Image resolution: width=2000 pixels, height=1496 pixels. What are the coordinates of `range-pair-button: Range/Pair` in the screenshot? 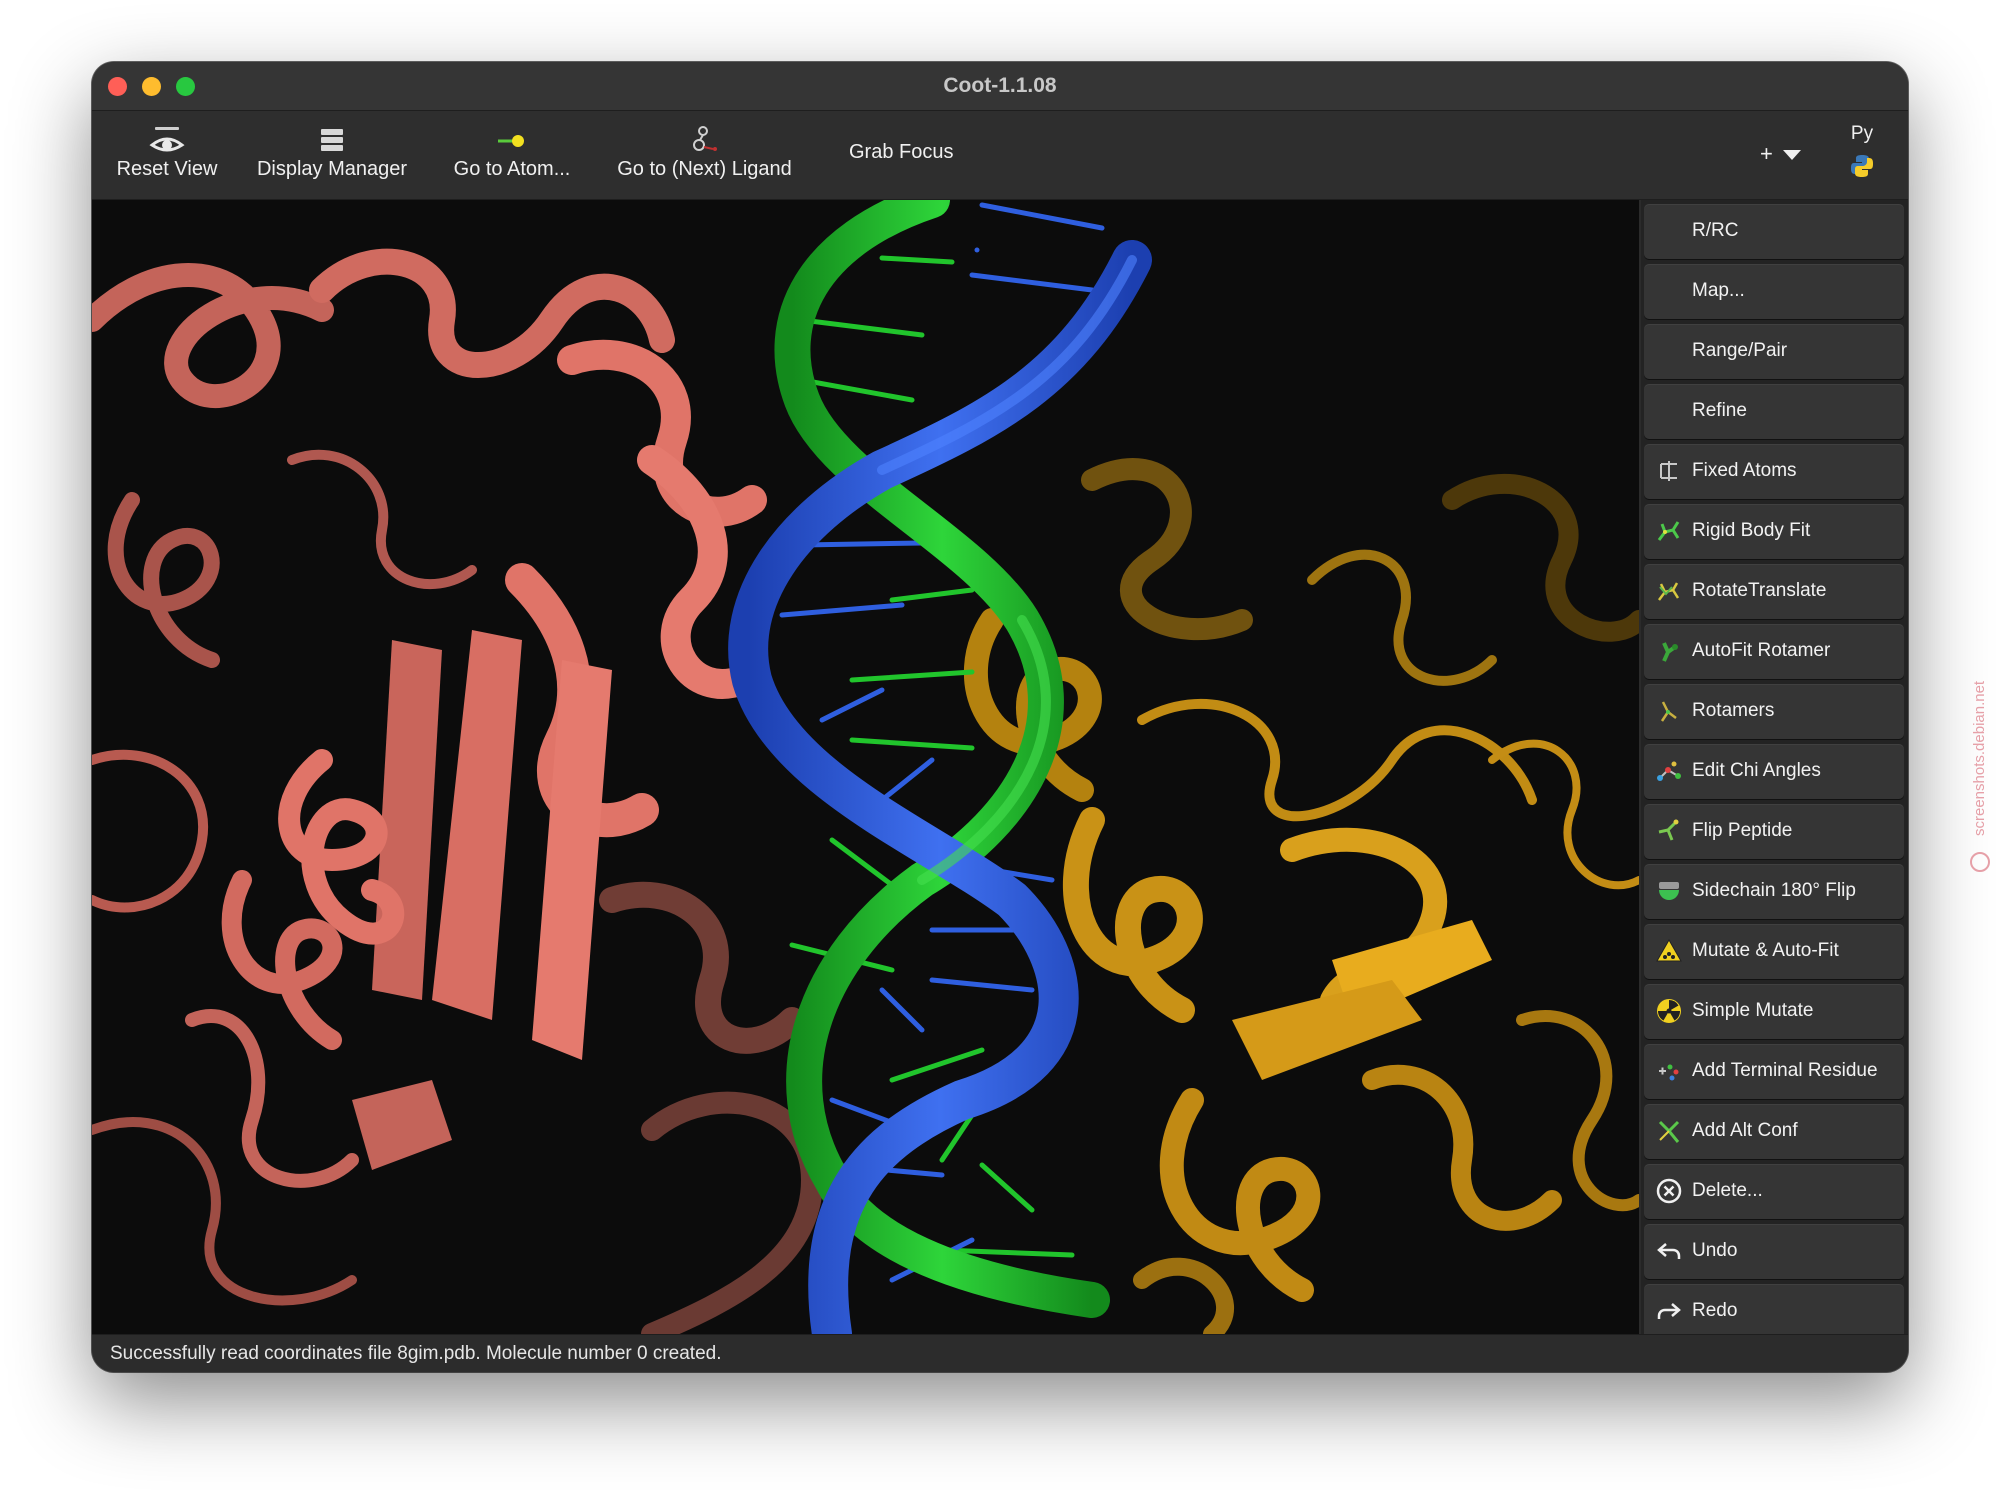 It's located at (1774, 351).